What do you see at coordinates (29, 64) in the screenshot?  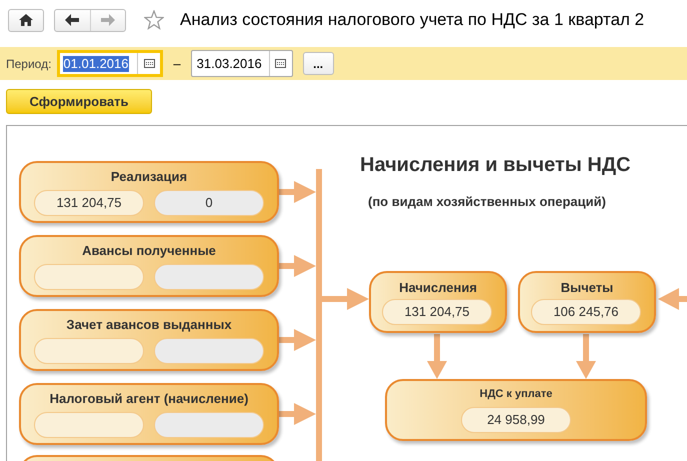 I see `period-label: Период:` at bounding box center [29, 64].